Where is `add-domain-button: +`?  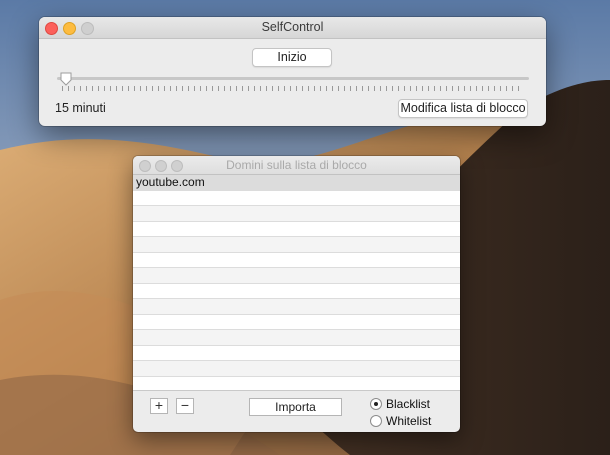 add-domain-button: + is located at coordinates (159, 406).